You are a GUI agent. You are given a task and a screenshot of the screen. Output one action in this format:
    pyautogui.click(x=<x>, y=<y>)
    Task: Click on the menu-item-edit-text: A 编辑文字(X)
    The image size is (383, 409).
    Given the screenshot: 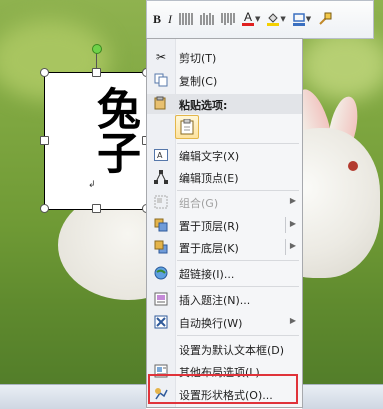 What is the action you would take?
    pyautogui.click(x=224, y=155)
    